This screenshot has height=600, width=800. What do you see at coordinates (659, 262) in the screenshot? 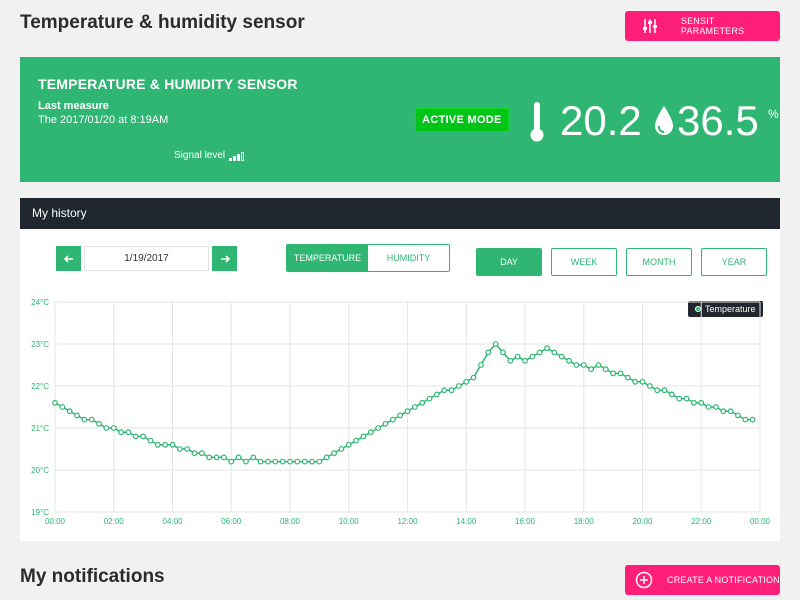
I see `range-month-button: MONTH` at bounding box center [659, 262].